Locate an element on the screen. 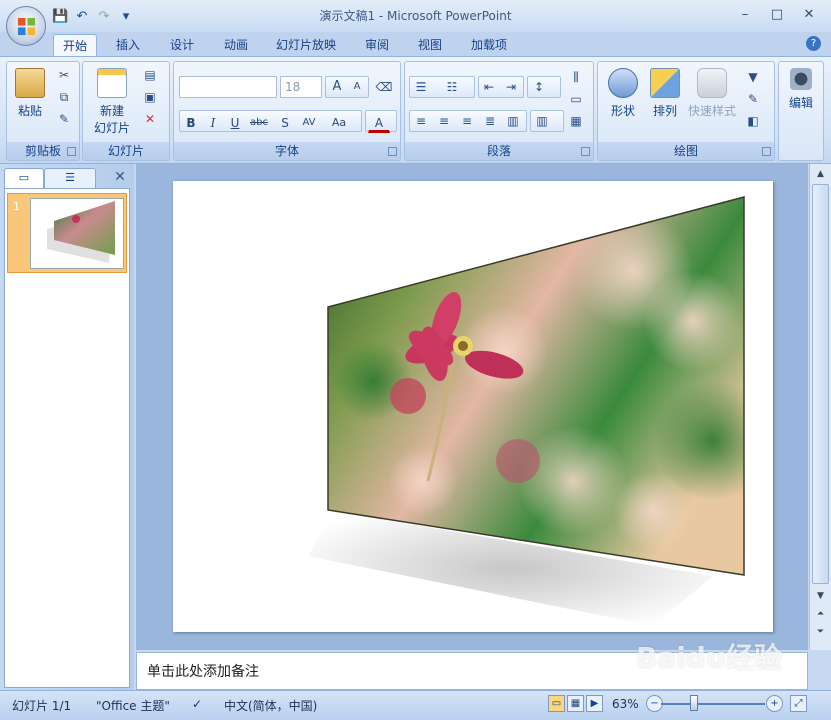 This screenshot has height=720, width=831. slides-group-label: 幻灯片 is located at coordinates (126, 151).